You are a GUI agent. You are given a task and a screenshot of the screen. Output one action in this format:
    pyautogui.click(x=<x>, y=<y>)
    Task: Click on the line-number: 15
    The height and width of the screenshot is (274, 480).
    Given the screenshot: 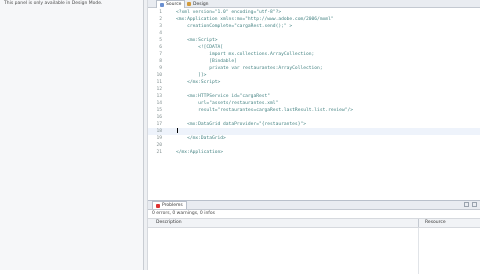 What is the action you would take?
    pyautogui.click(x=159, y=110)
    